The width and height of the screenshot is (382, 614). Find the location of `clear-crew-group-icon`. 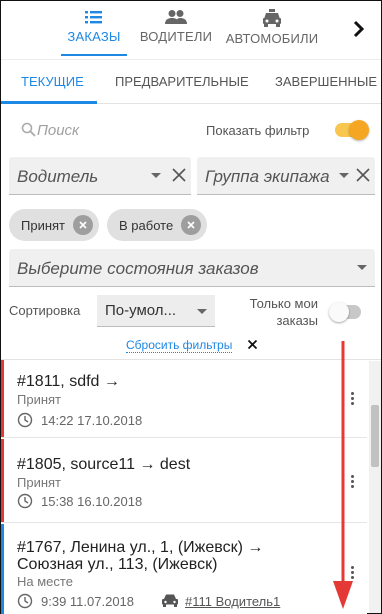

clear-crew-group-icon is located at coordinates (363, 175).